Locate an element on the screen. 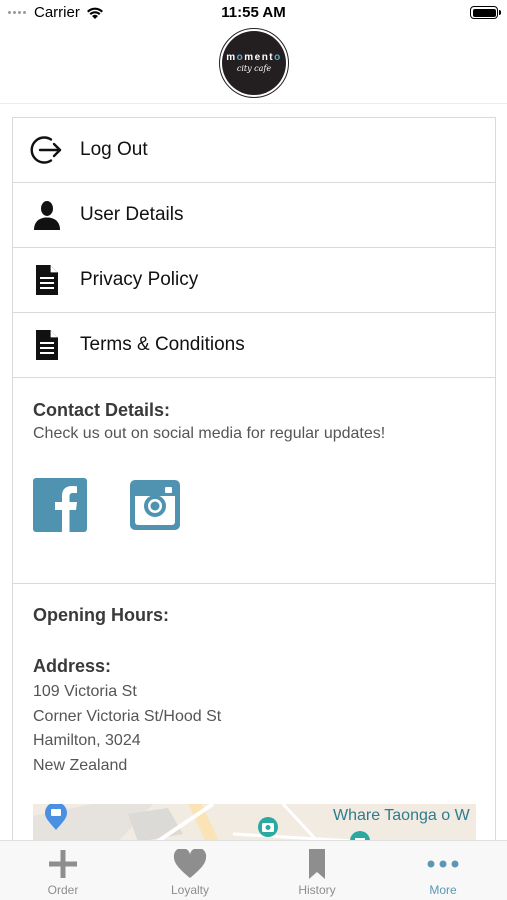 The image size is (507, 900). facebook-icon is located at coordinates (60, 505).